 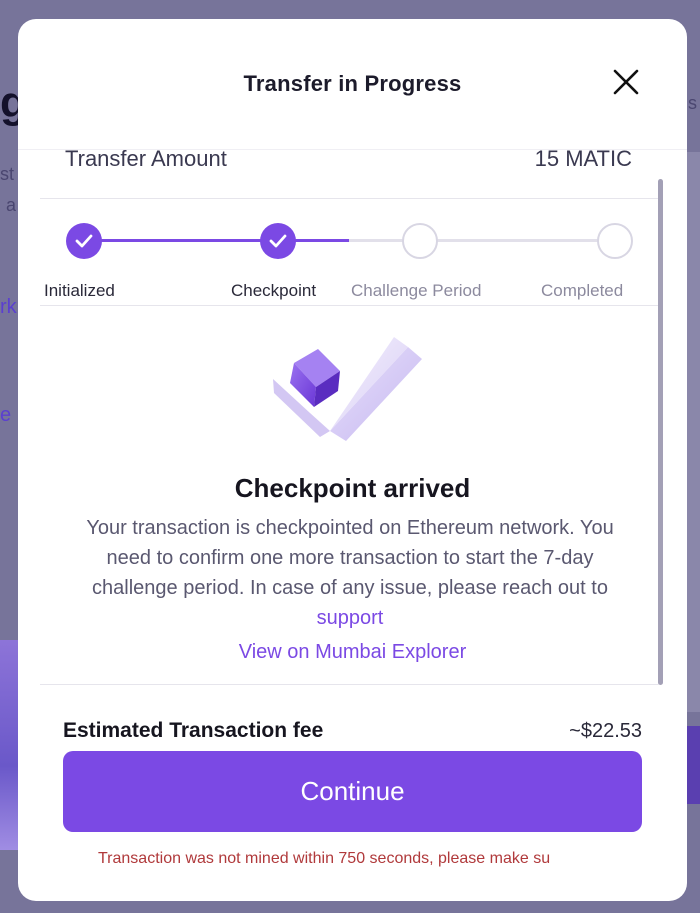 I want to click on transfer-amount-row: Transfer Amount 15 MATIC, so click(x=348, y=159).